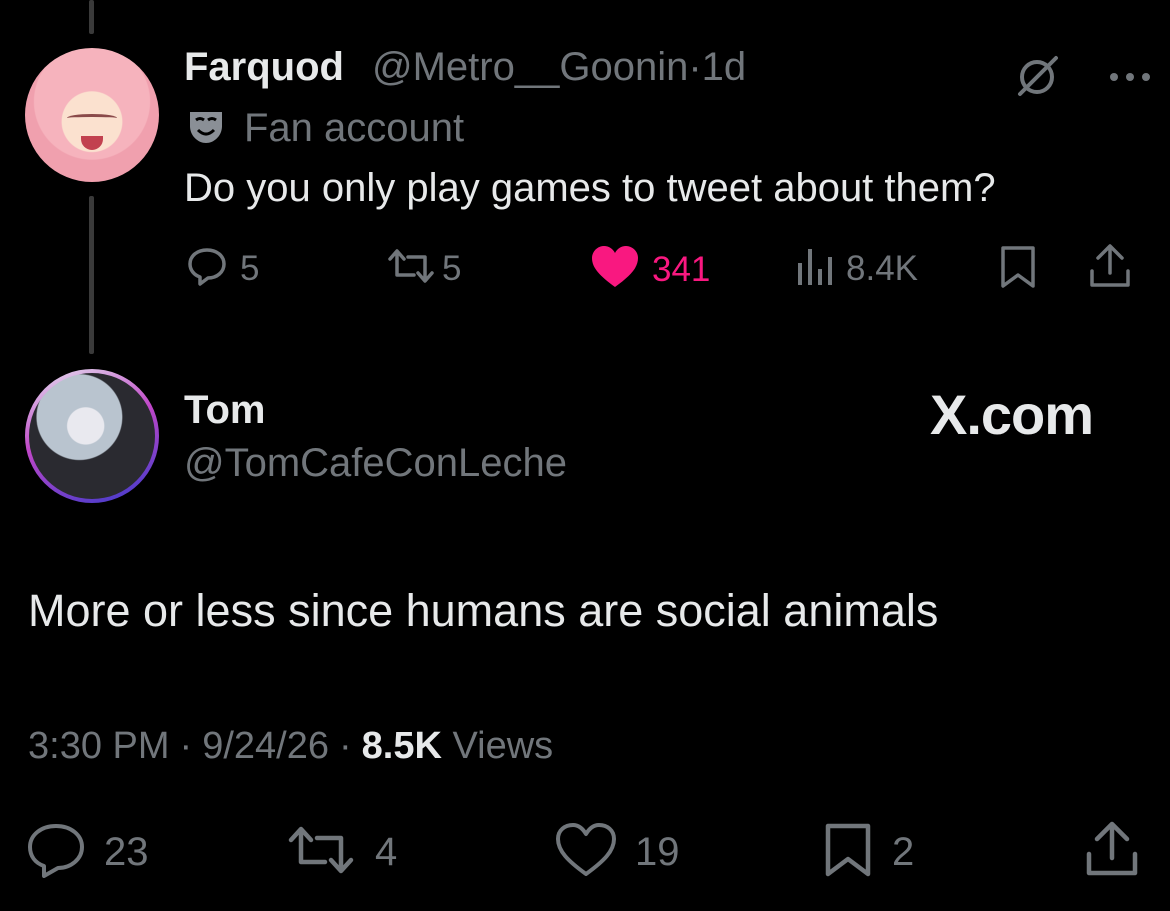  What do you see at coordinates (617, 852) in the screenshot?
I see `like-button: 19` at bounding box center [617, 852].